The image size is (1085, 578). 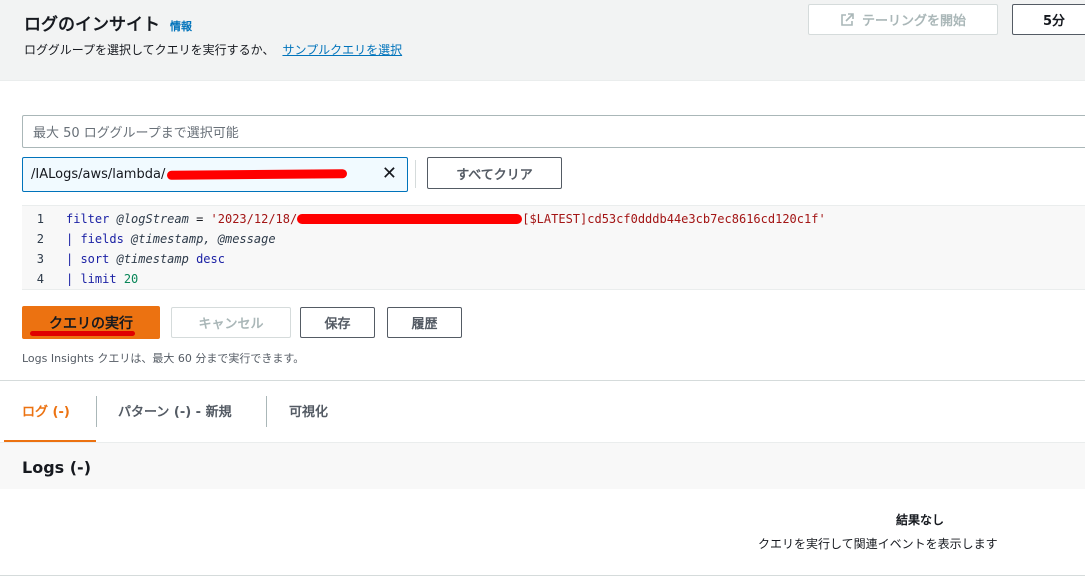 What do you see at coordinates (40, 238) in the screenshot?
I see `line-number: 2` at bounding box center [40, 238].